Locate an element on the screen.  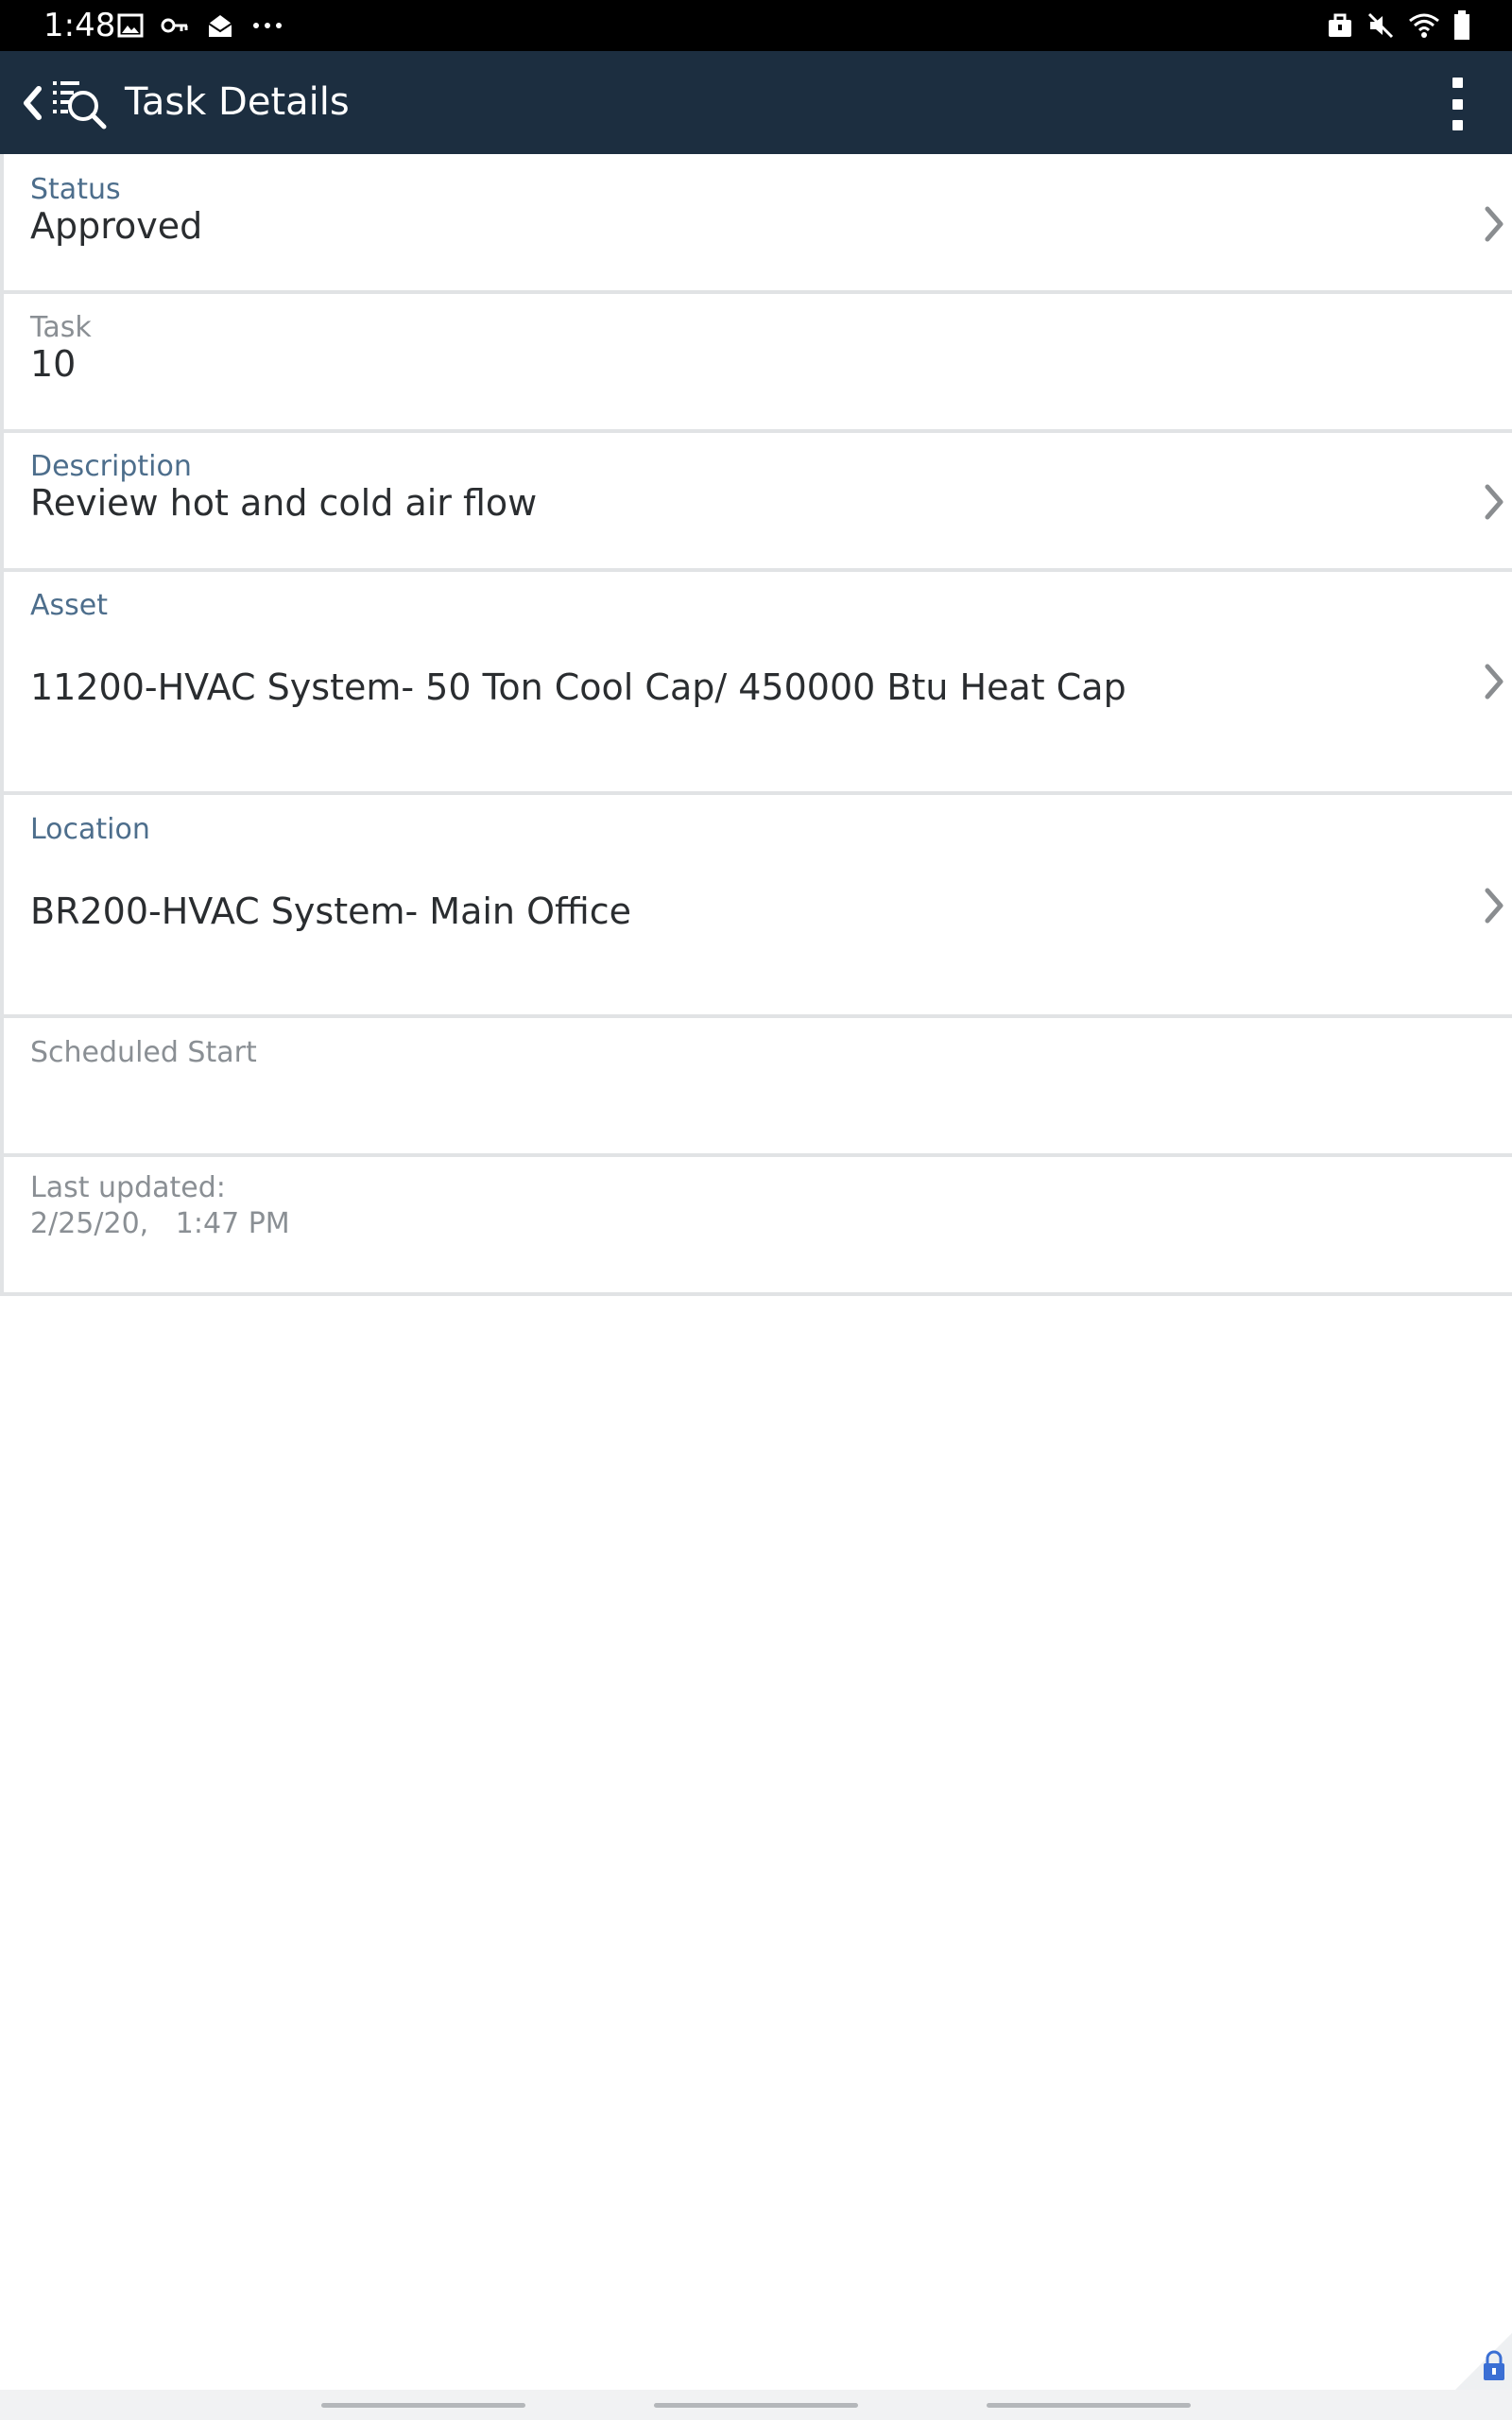
overflow-menu-button is located at coordinates (1457, 104).